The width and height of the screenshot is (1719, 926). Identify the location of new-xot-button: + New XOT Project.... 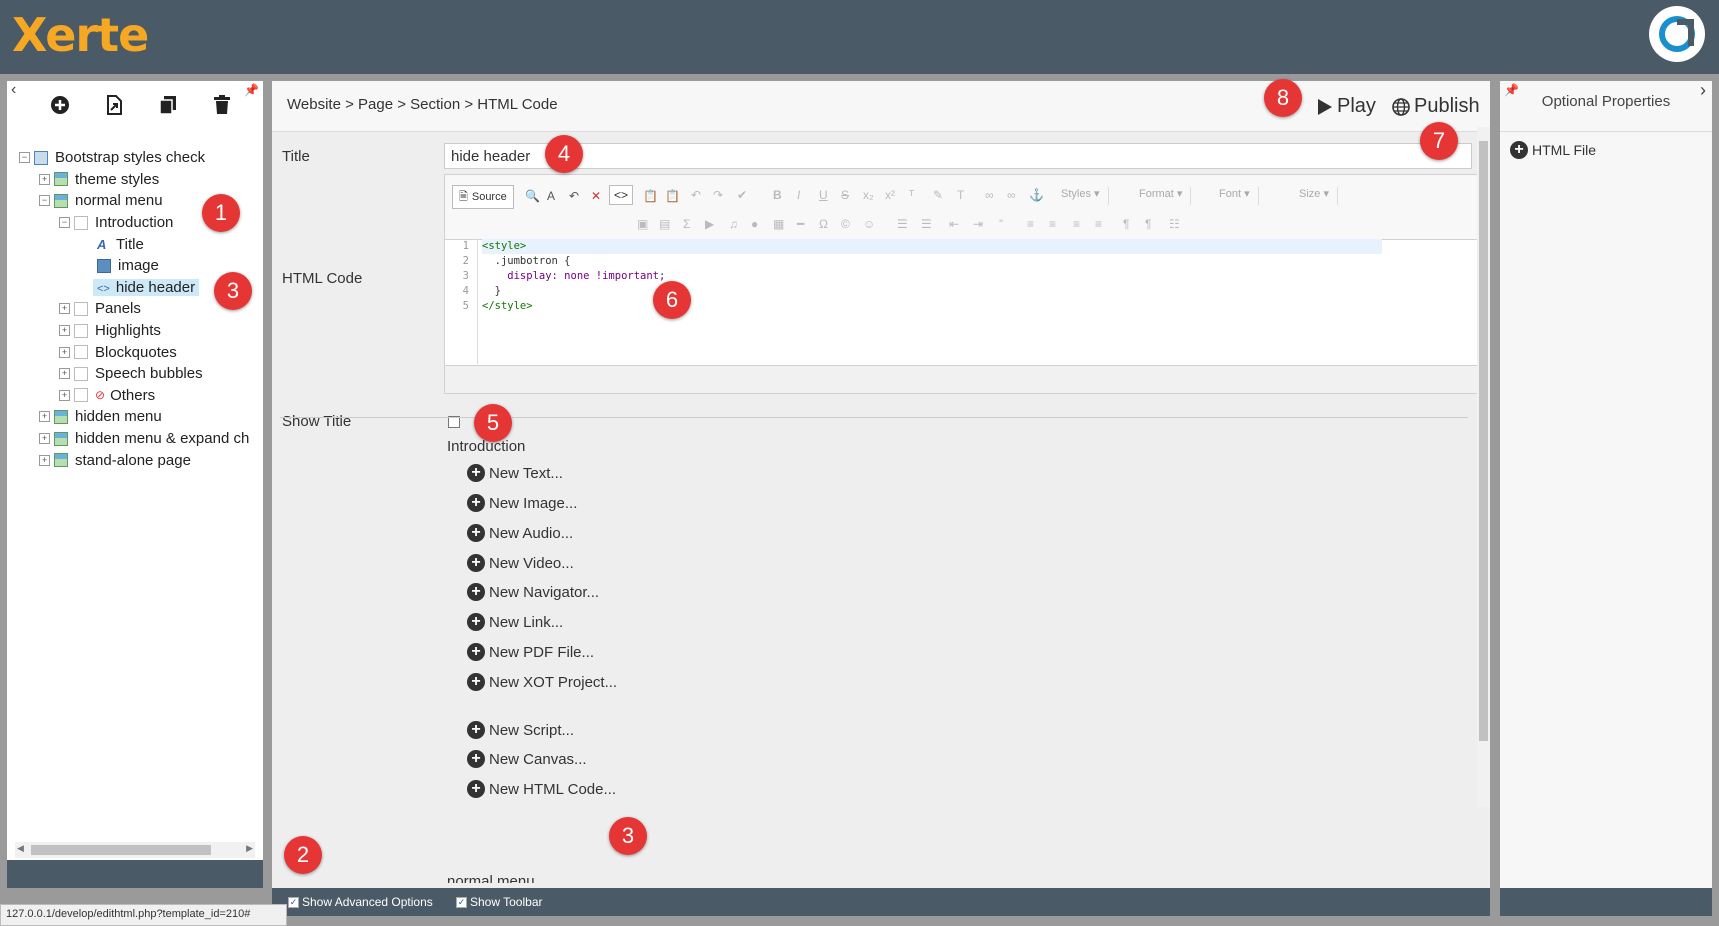
(542, 682).